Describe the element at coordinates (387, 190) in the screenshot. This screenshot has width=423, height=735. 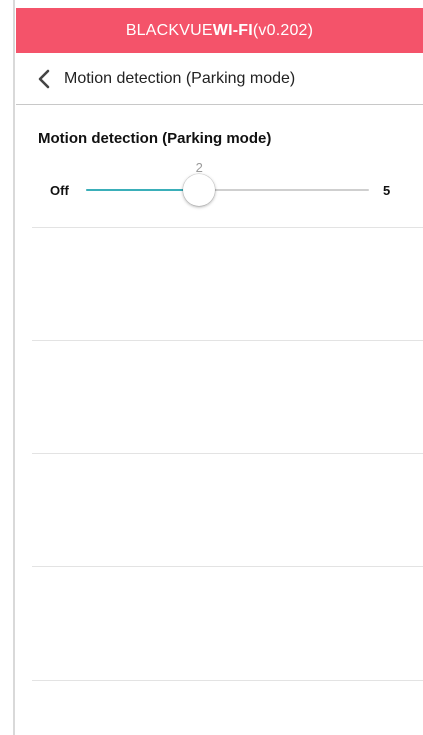
I see `slider-max-label: 5` at that location.